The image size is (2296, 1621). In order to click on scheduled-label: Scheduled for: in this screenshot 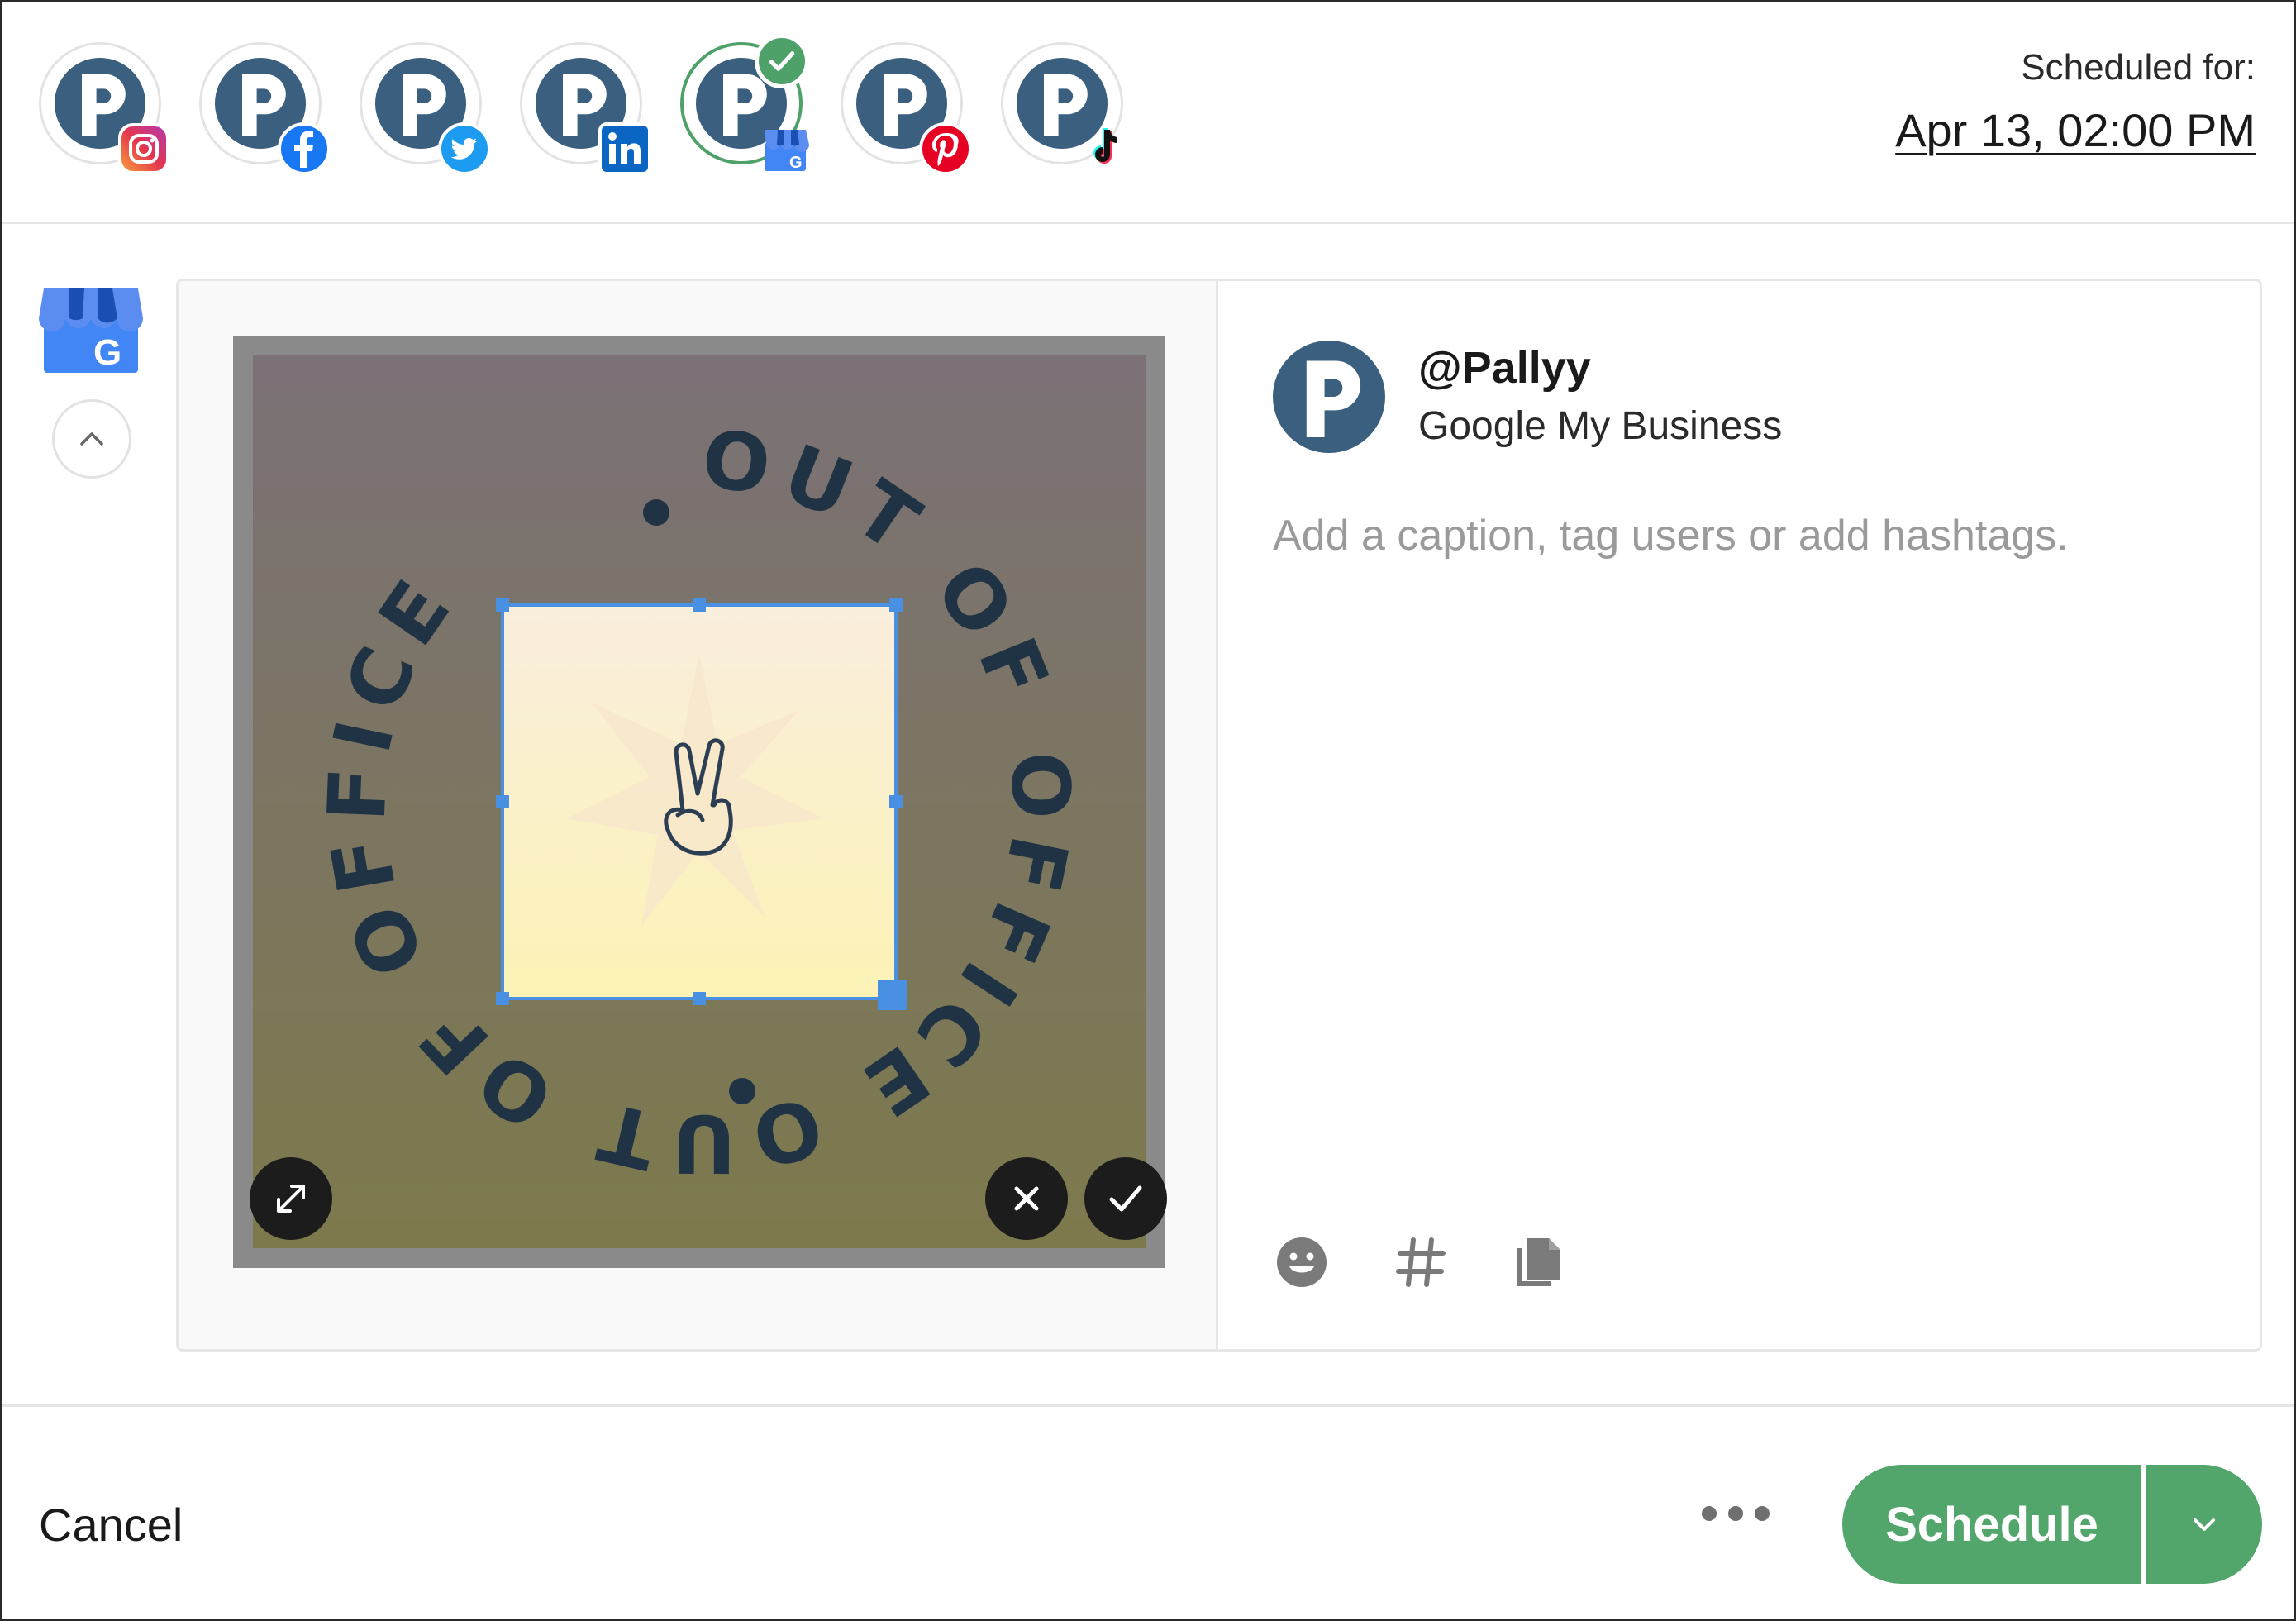, I will do `click(2138, 67)`.